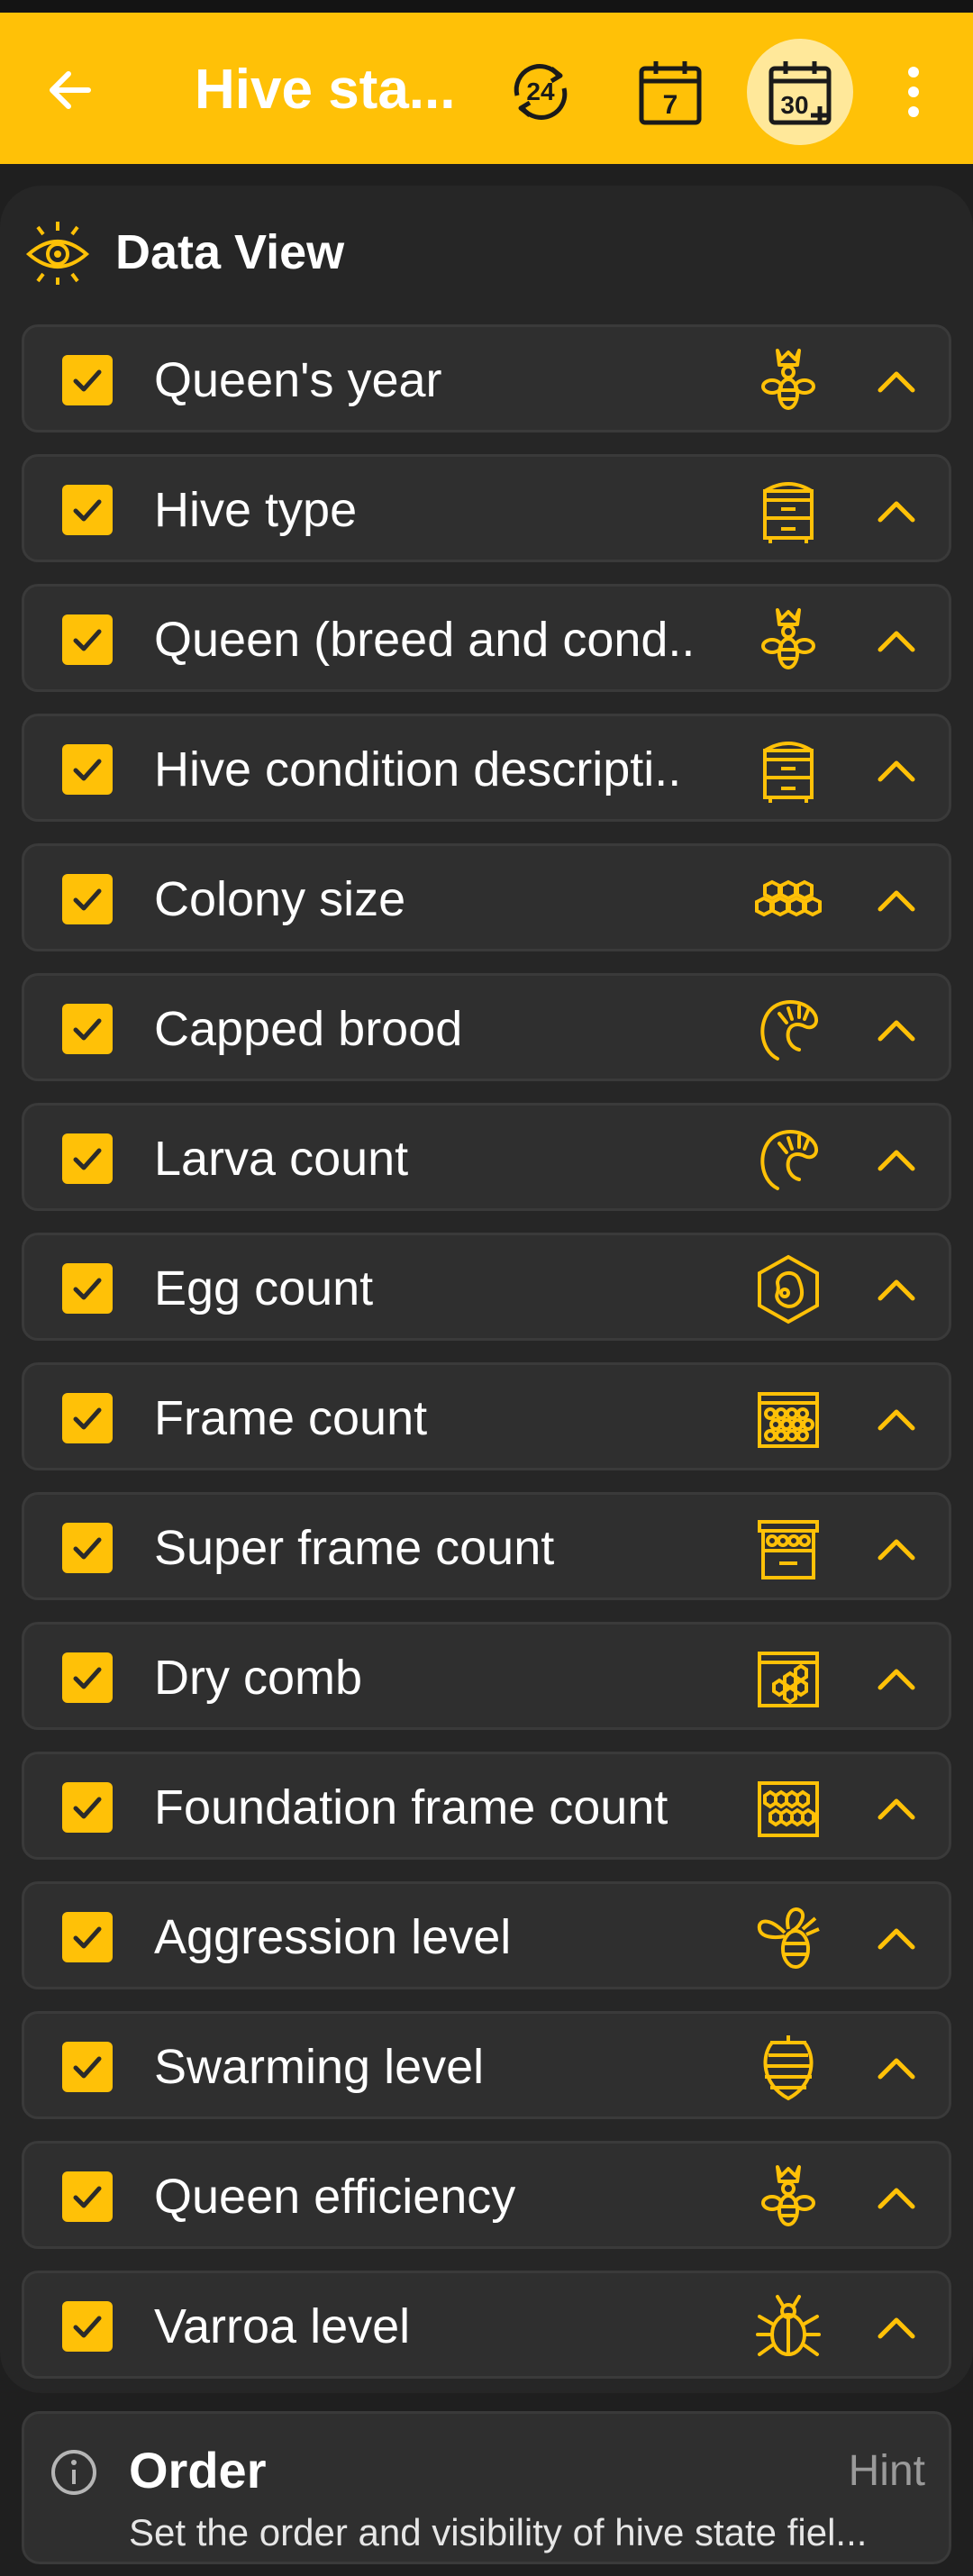  What do you see at coordinates (794, 105) in the screenshot?
I see `svg-text: 30` at bounding box center [794, 105].